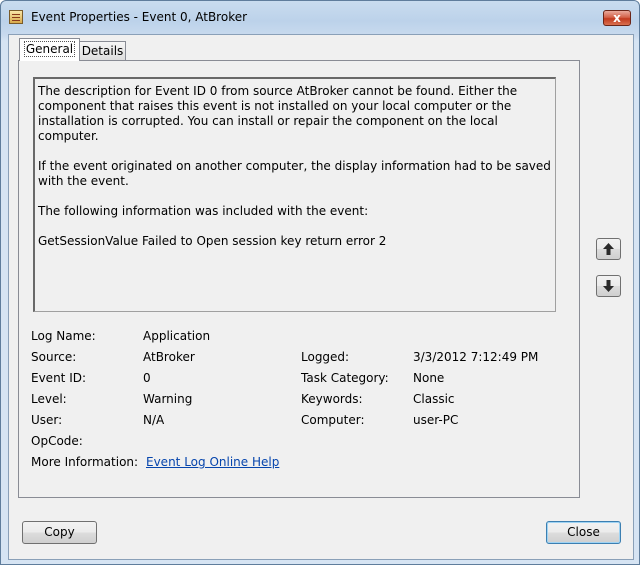  Describe the element at coordinates (325, 357) in the screenshot. I see `logged-label: Logged:` at that location.